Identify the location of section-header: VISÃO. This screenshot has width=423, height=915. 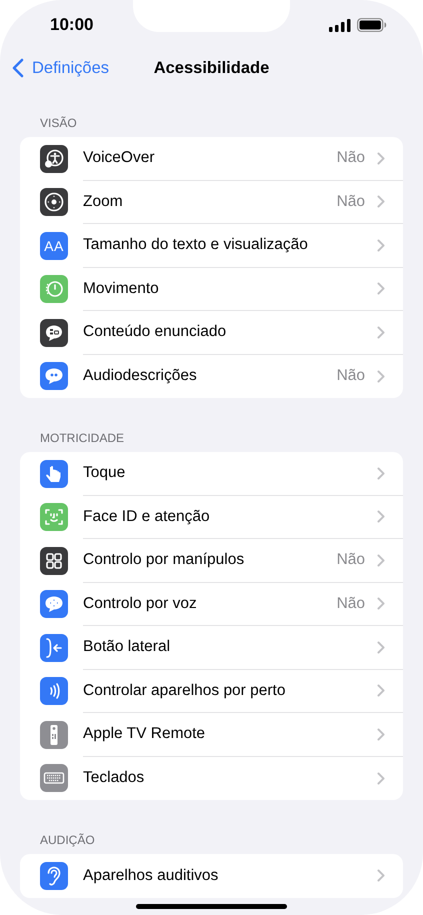
(58, 123).